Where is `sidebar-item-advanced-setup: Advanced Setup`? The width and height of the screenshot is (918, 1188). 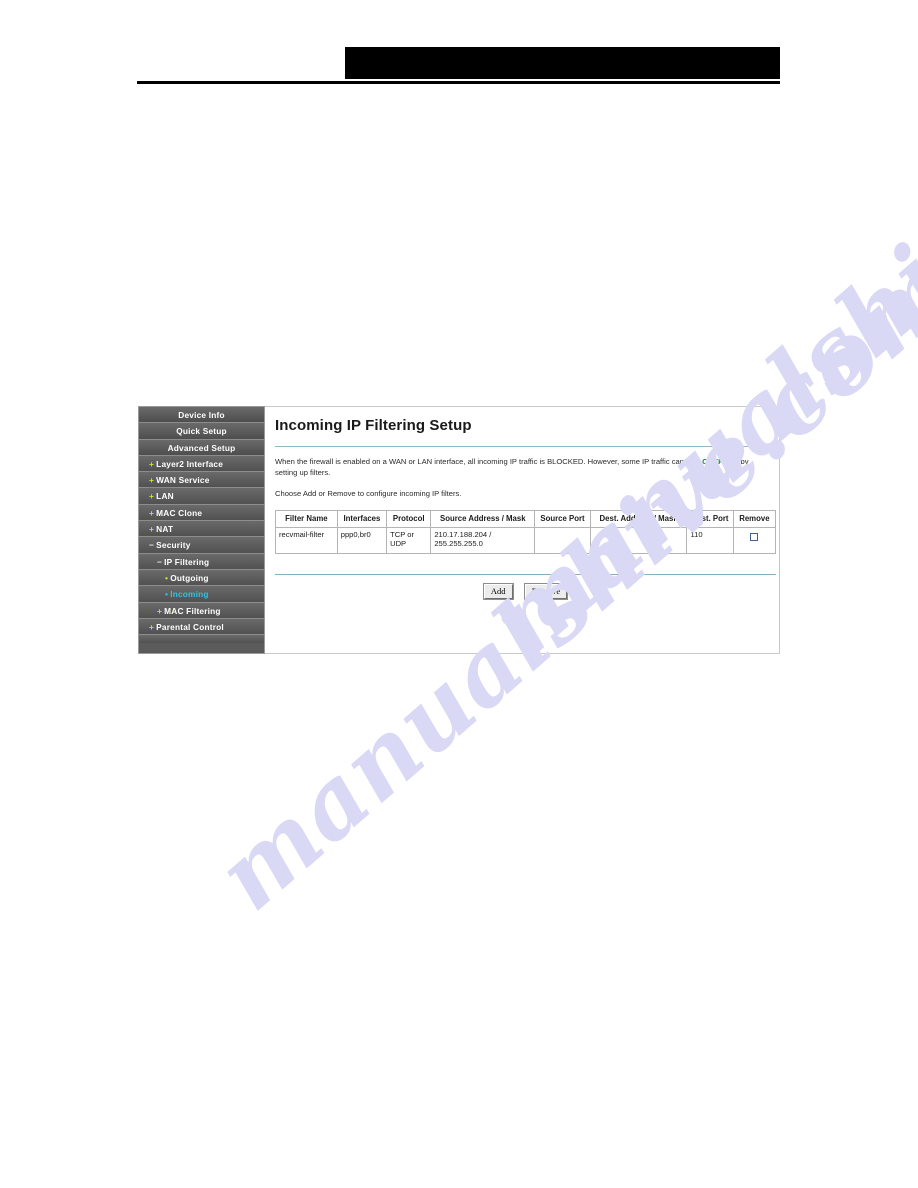
sidebar-item-advanced-setup: Advanced Setup is located at coordinates (201, 447).